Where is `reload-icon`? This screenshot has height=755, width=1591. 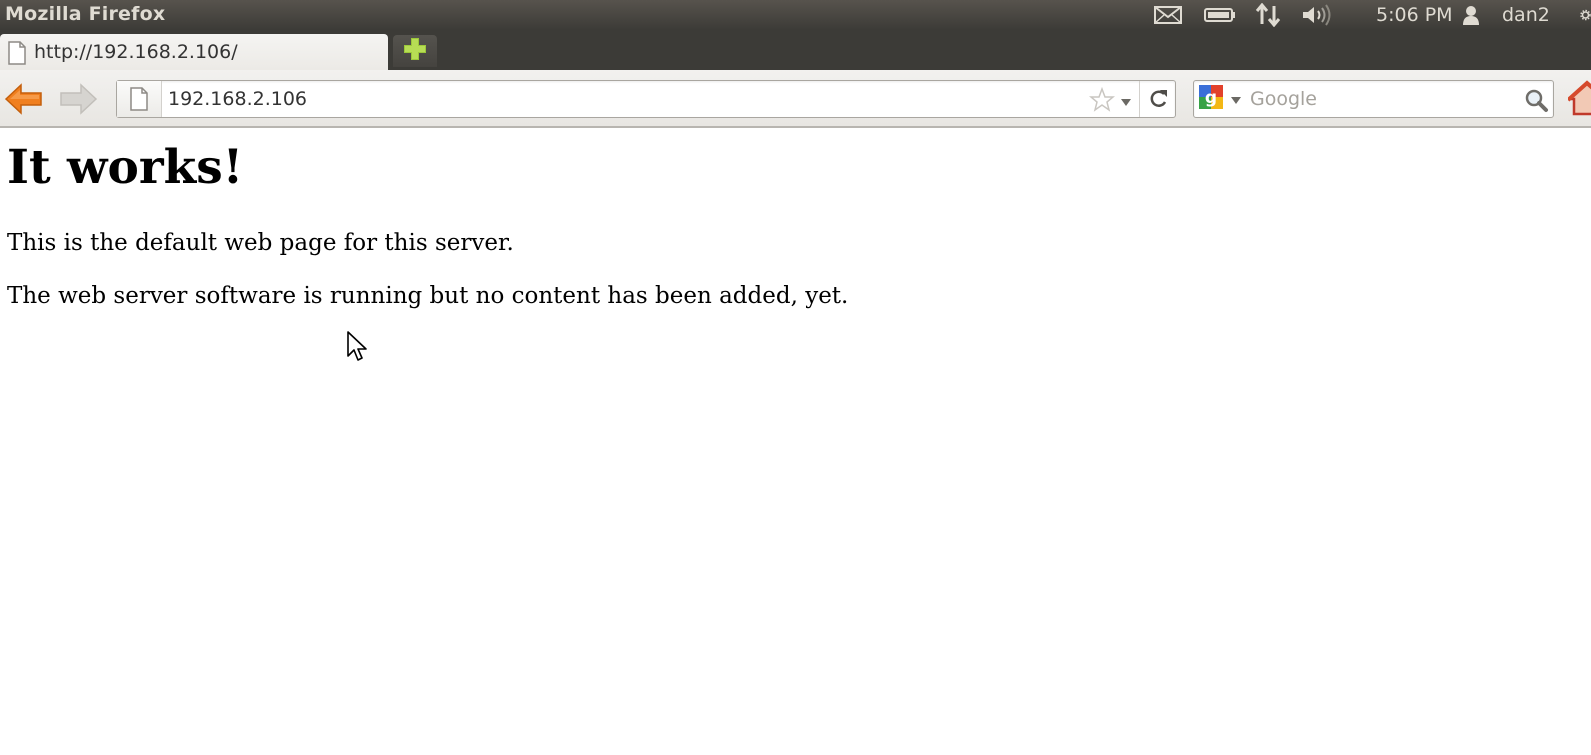
reload-icon is located at coordinates (1158, 98).